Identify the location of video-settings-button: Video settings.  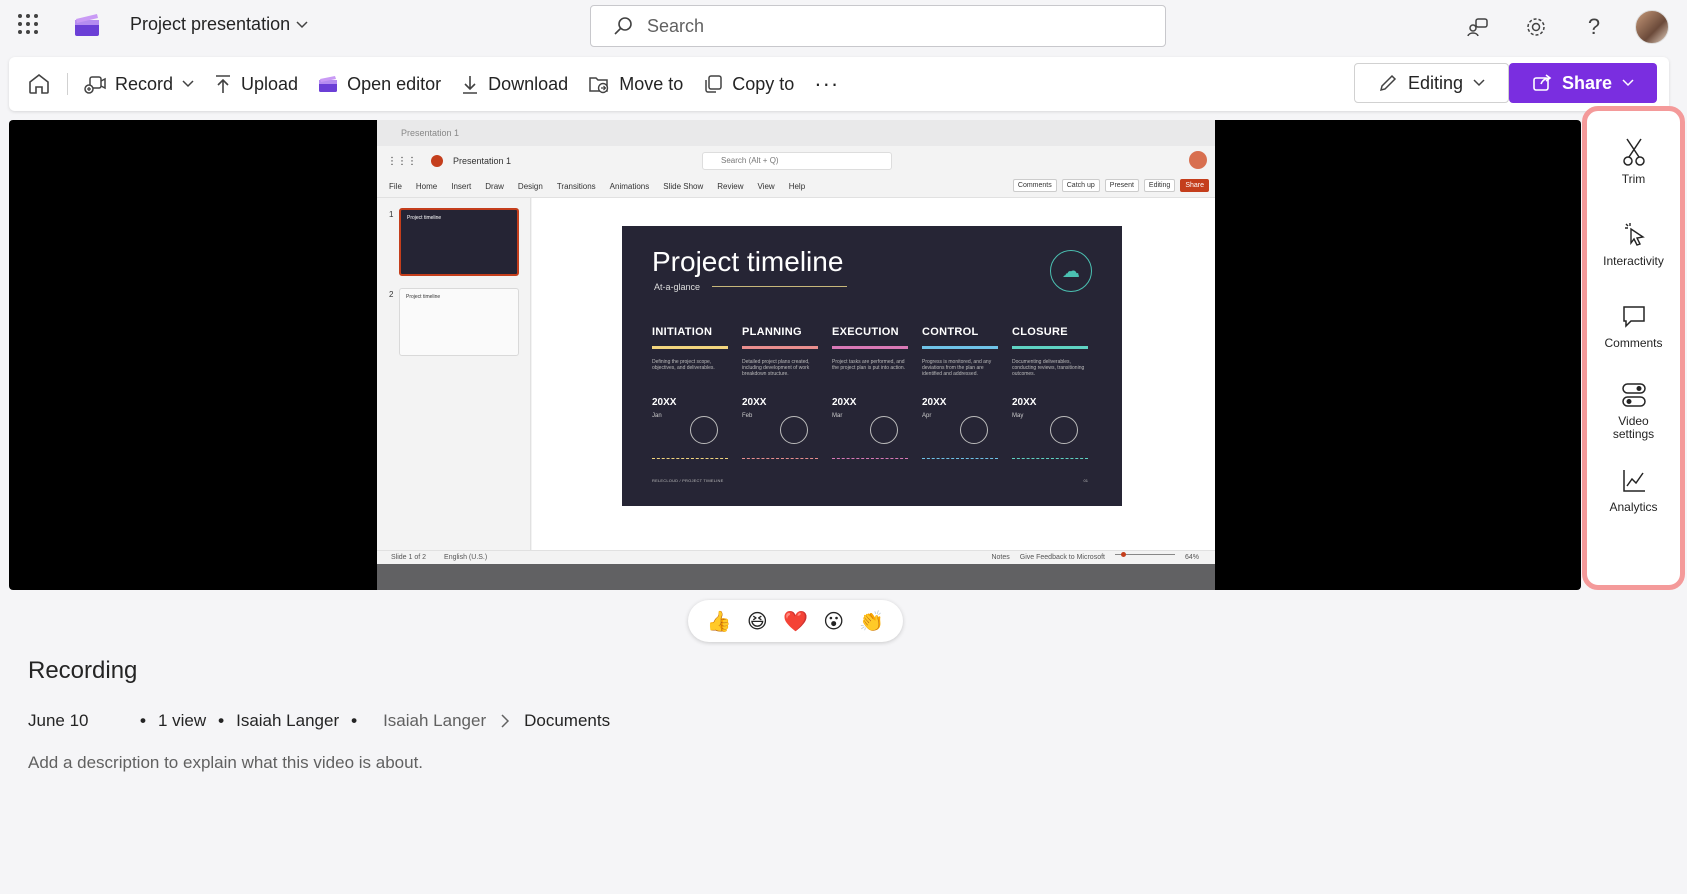
(1633, 411).